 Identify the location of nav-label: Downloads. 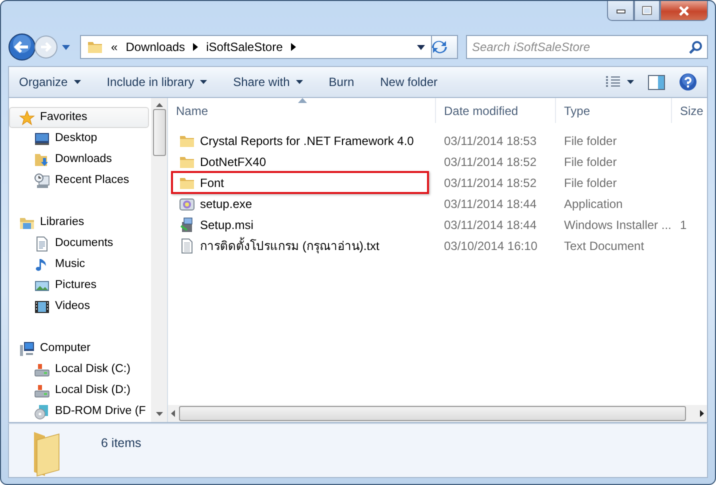
(83, 159).